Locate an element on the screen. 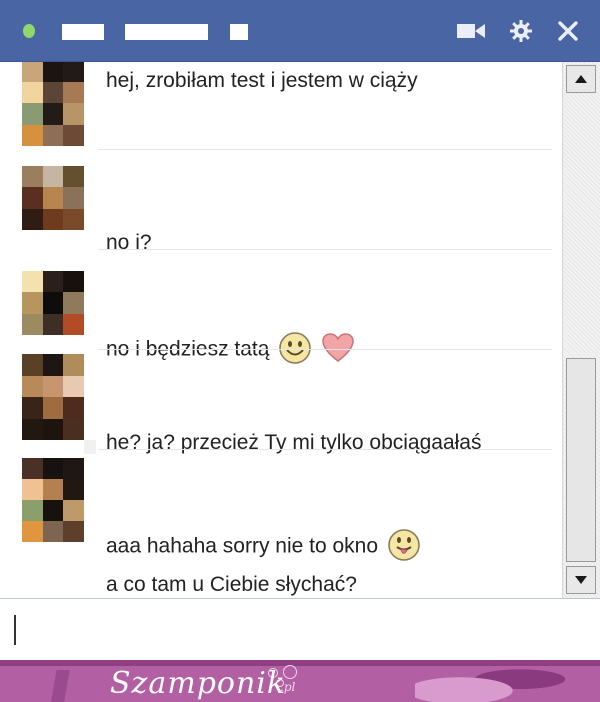 This screenshot has height=702, width=600. gear-icon is located at coordinates (521, 31).